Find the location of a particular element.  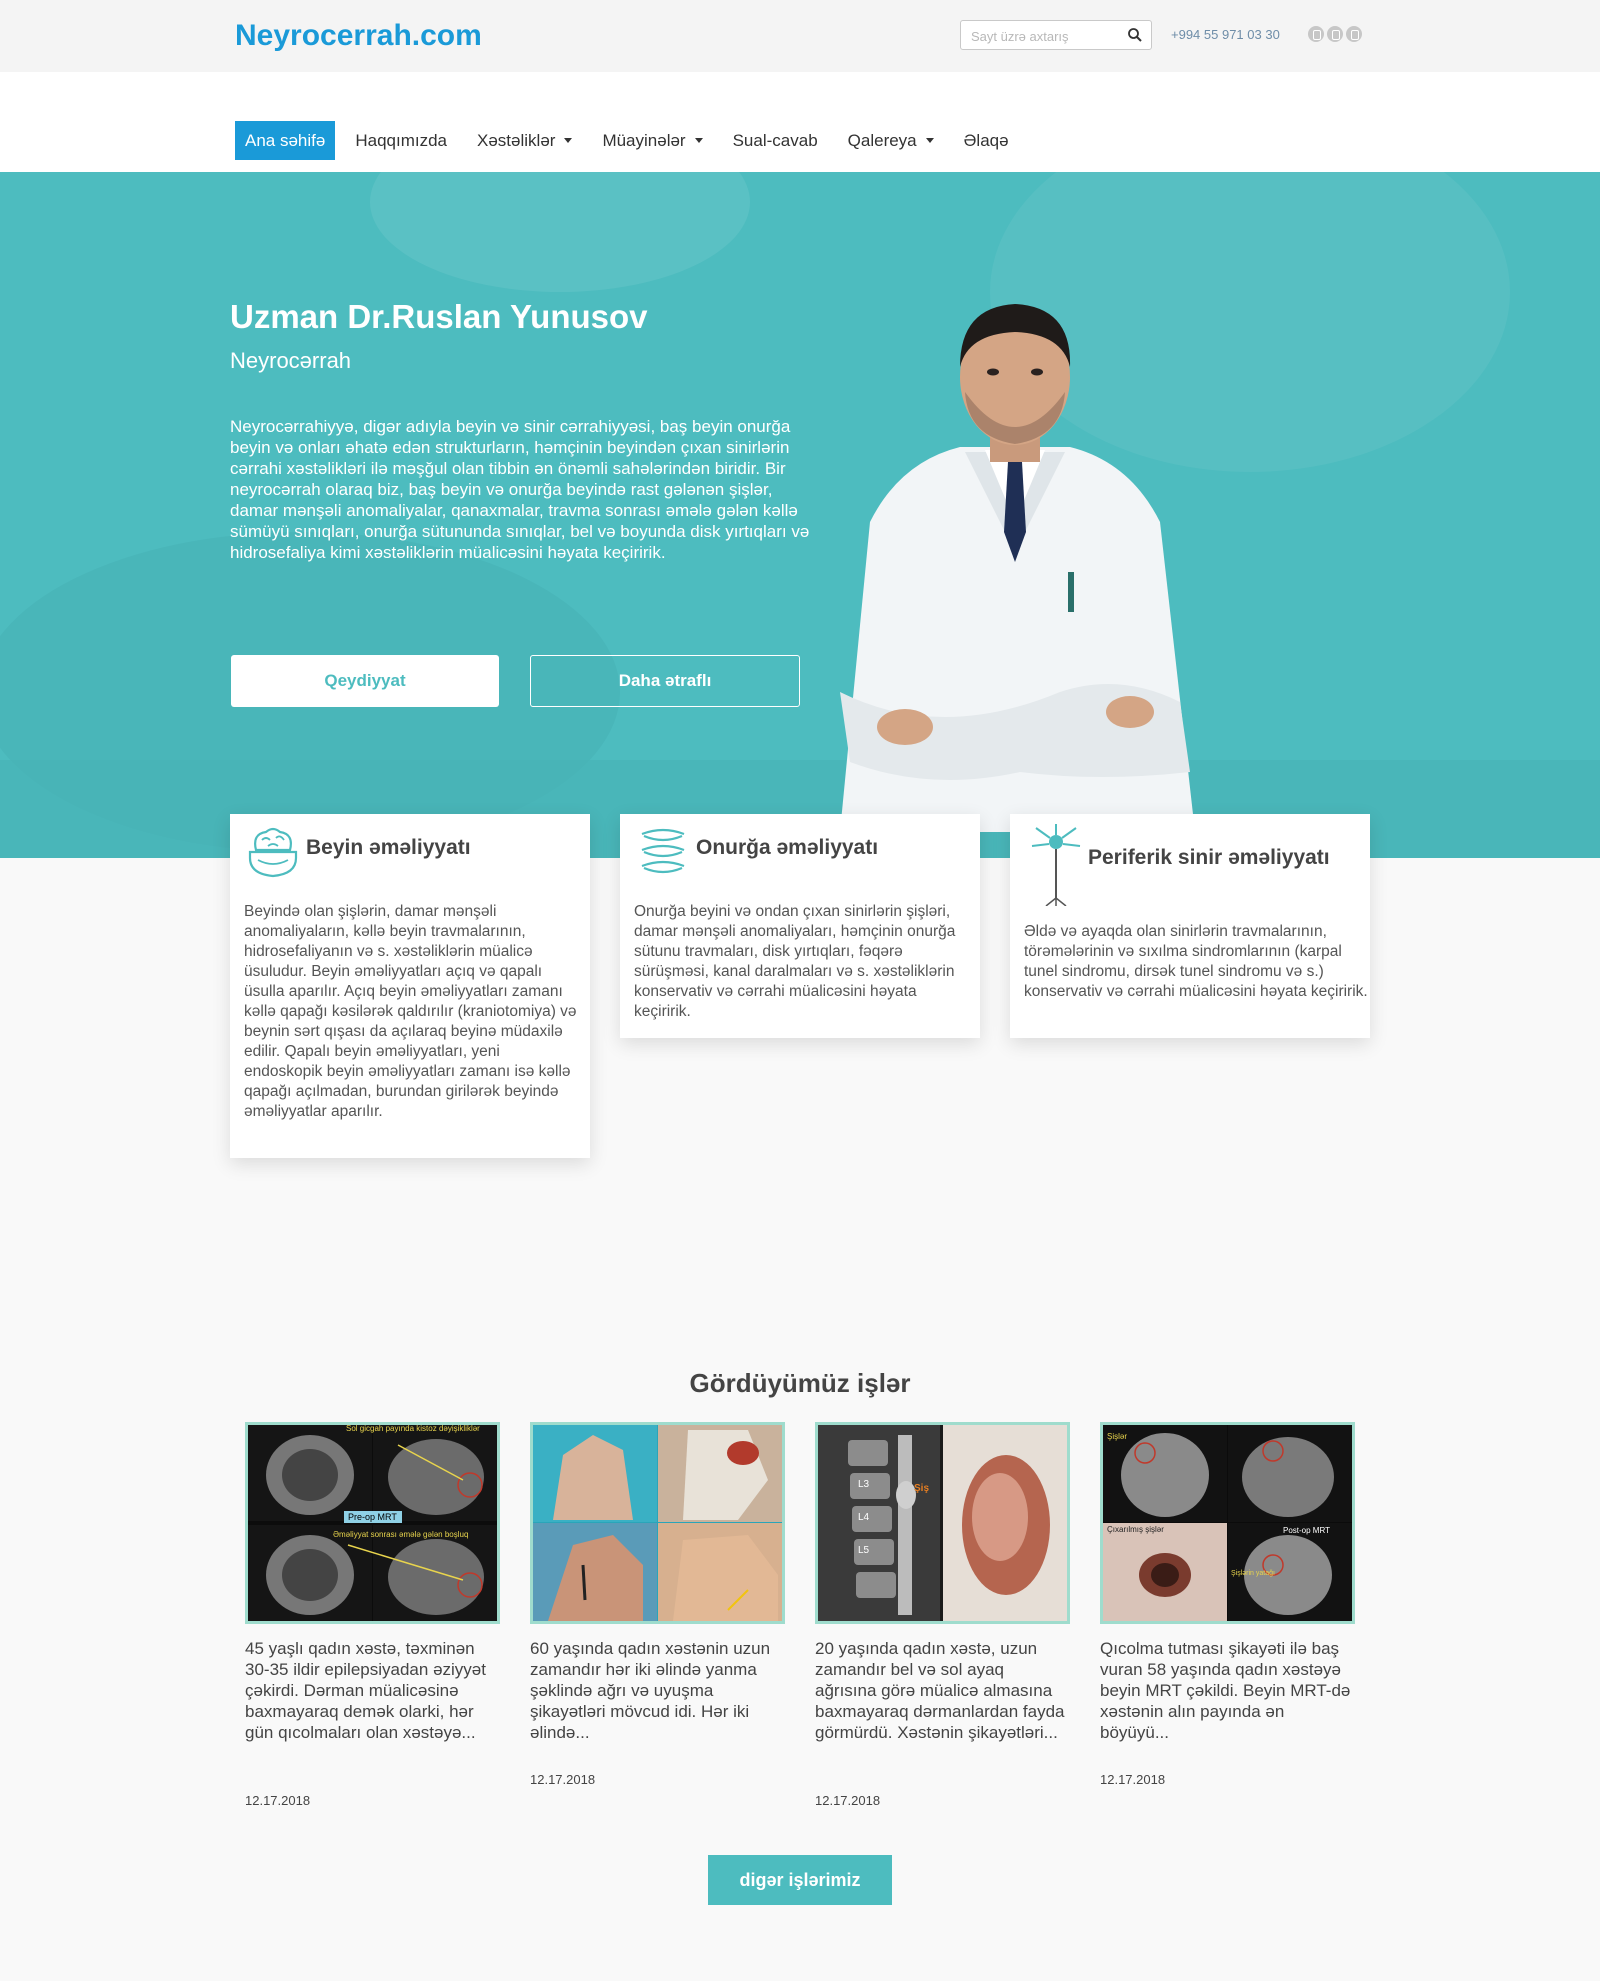

image-label: Şişlər is located at coordinates (1117, 1436).